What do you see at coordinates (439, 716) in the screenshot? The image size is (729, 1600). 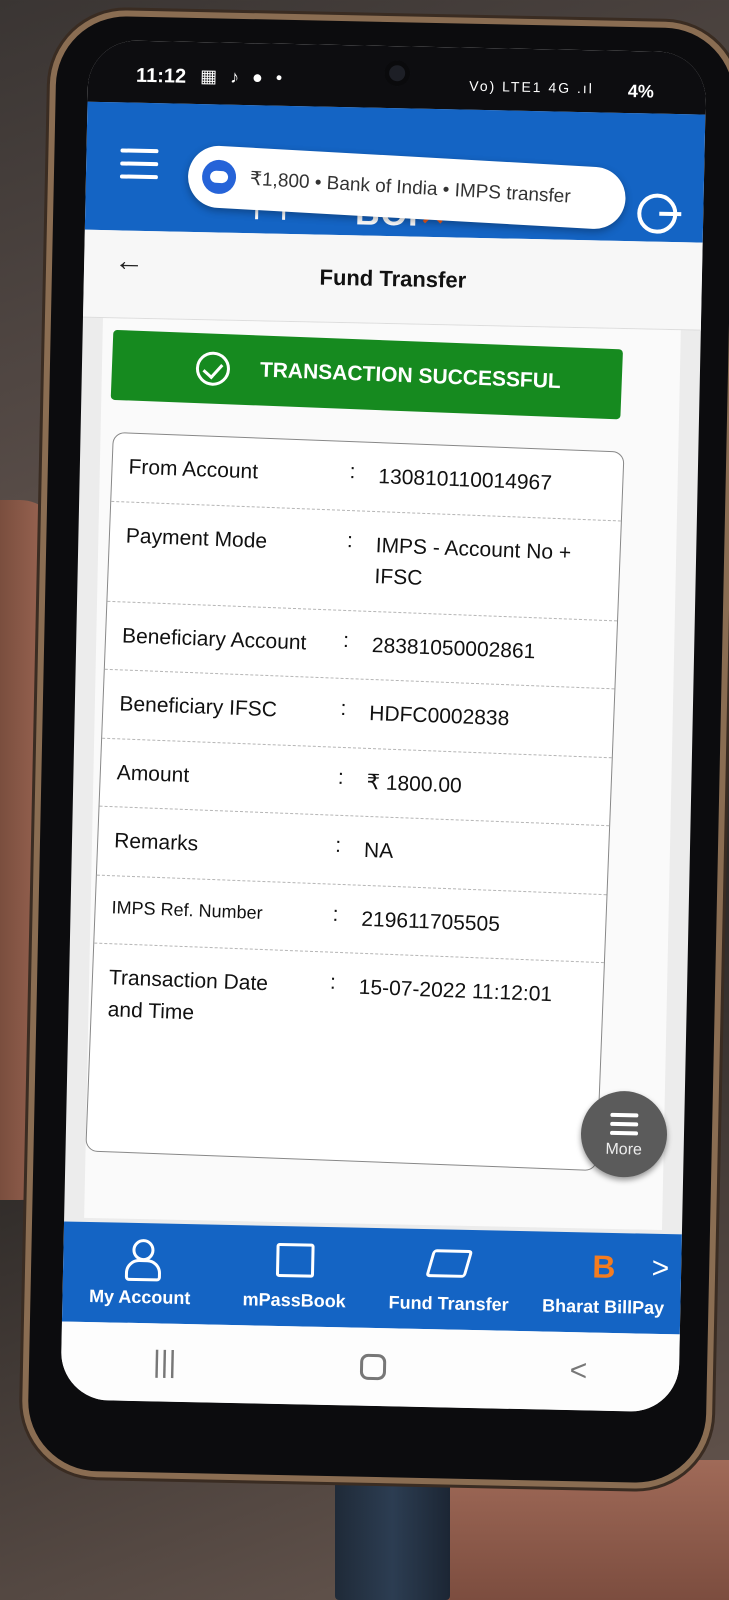 I see `detail-value: HDFC0002838` at bounding box center [439, 716].